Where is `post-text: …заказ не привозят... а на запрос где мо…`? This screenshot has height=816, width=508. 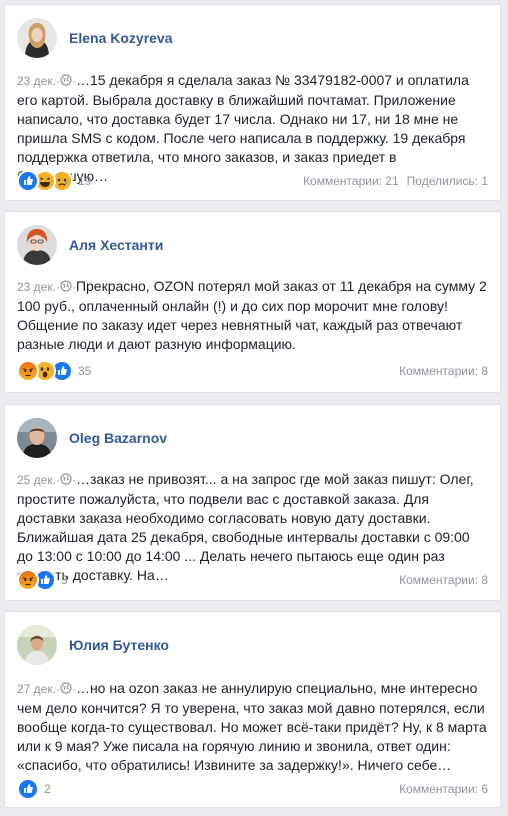 post-text: …заказ не привозят... а на запрос где мо… is located at coordinates (245, 527).